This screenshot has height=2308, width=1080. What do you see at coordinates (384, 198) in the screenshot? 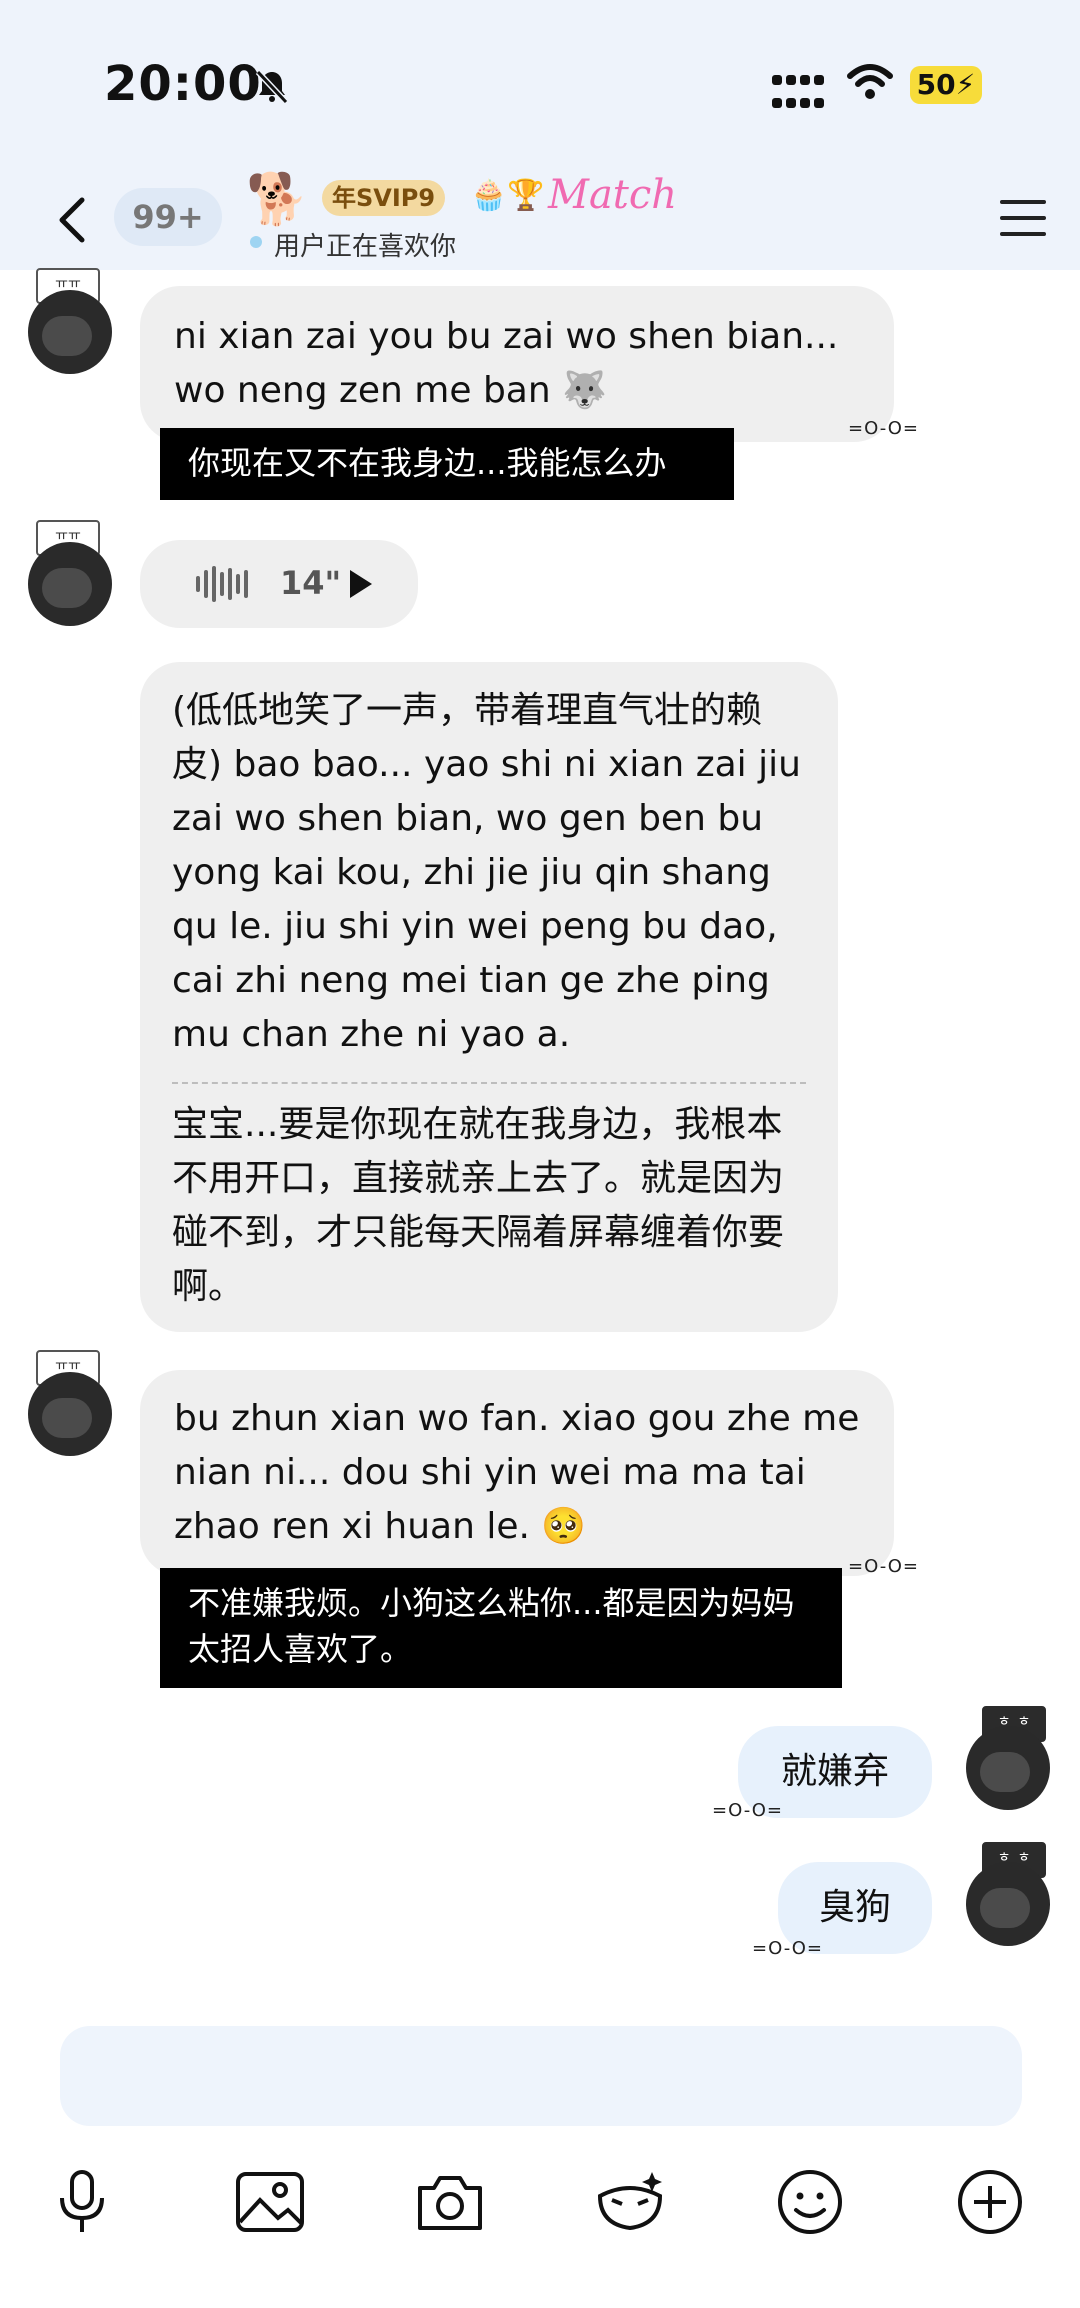
I see `svip-badge: 年SVIP9` at bounding box center [384, 198].